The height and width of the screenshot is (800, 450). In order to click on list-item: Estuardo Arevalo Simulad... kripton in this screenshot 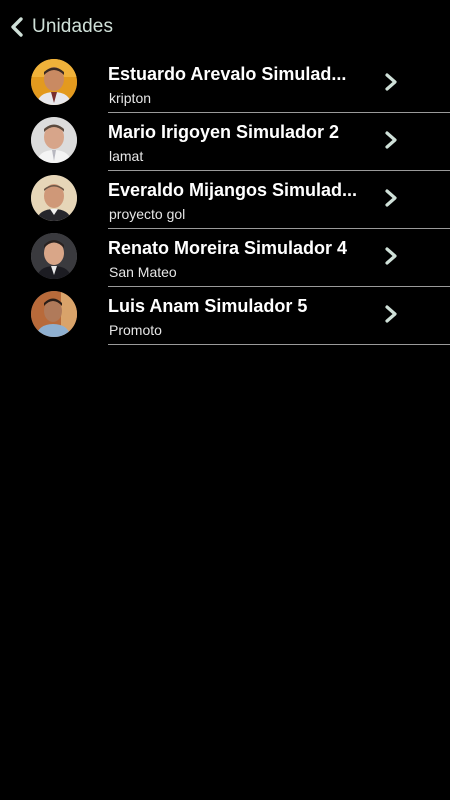, I will do `click(225, 84)`.